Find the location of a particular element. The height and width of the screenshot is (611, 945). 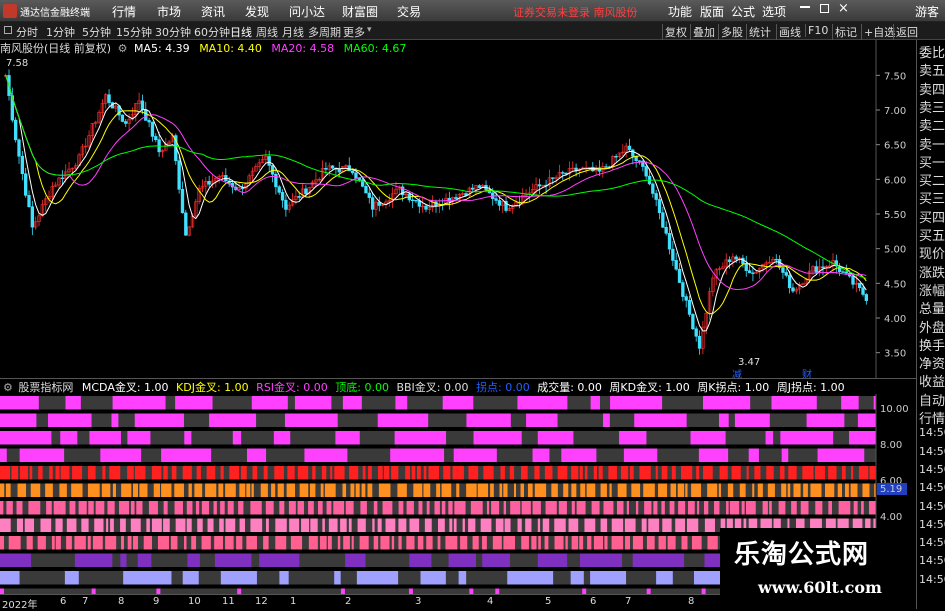

multi-stock-button: 多股 is located at coordinates (730, 32).